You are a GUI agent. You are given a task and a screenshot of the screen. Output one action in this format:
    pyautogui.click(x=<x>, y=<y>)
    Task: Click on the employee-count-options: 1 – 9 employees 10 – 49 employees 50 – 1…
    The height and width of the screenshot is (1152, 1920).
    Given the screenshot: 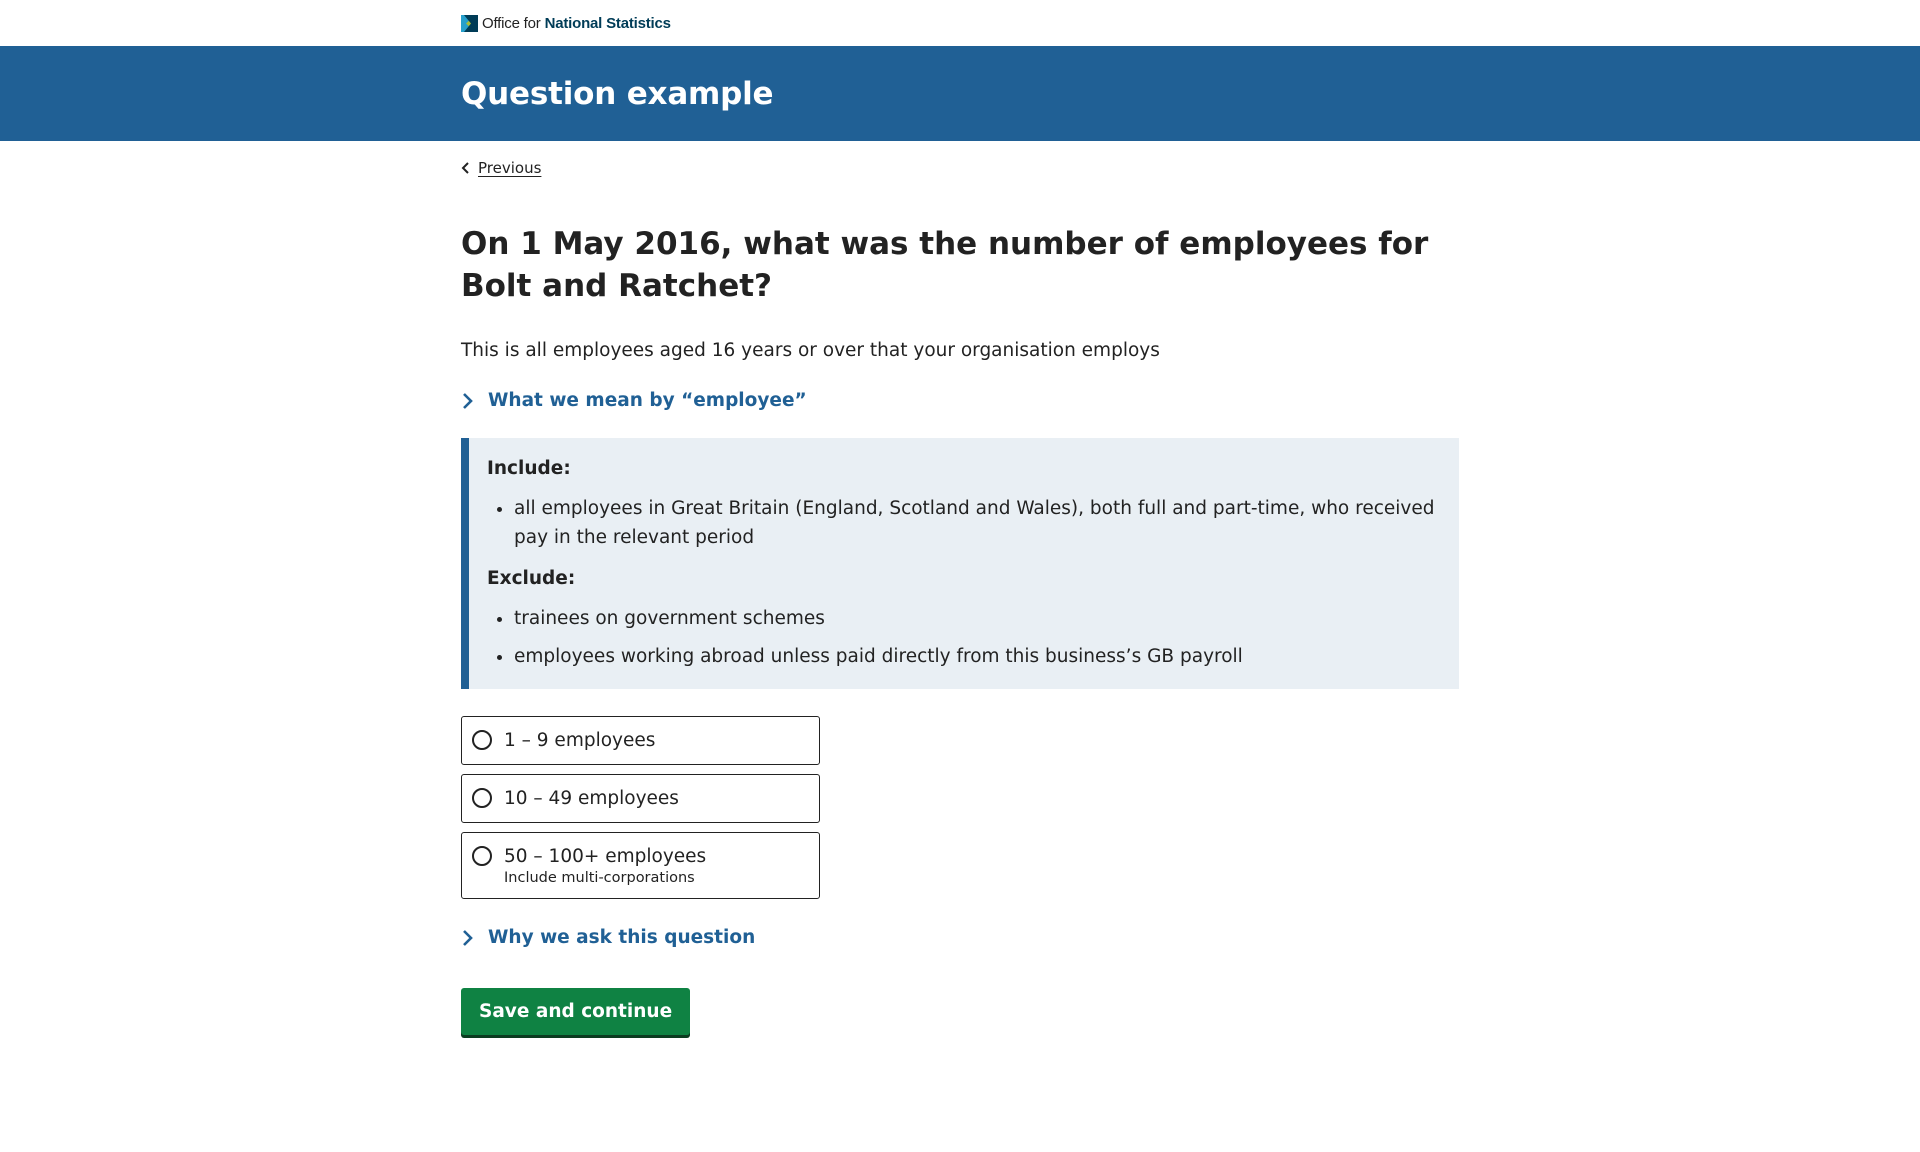 What is the action you would take?
    pyautogui.click(x=960, y=807)
    